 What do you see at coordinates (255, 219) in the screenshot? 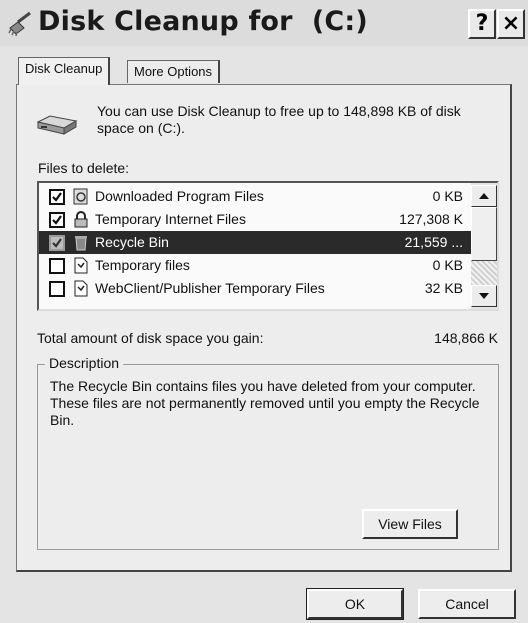
I see `list-item: Temporary Internet Files 127,308 K` at bounding box center [255, 219].